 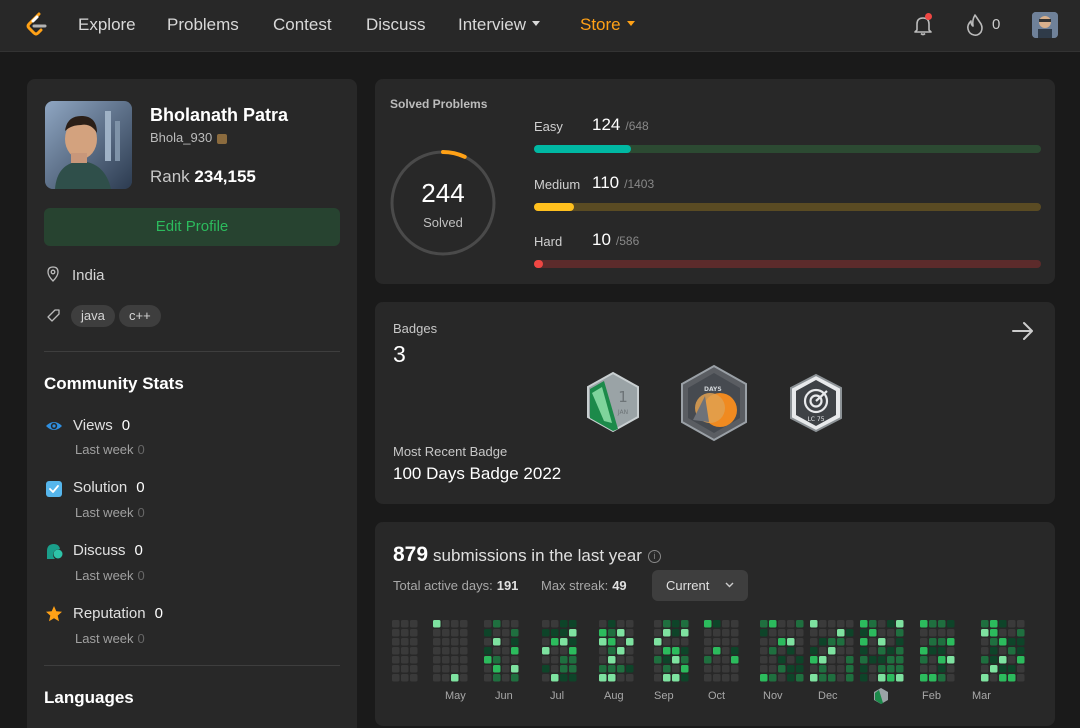 What do you see at coordinates (816, 403) in the screenshot?
I see `lc75-badge-icon: LC 75` at bounding box center [816, 403].